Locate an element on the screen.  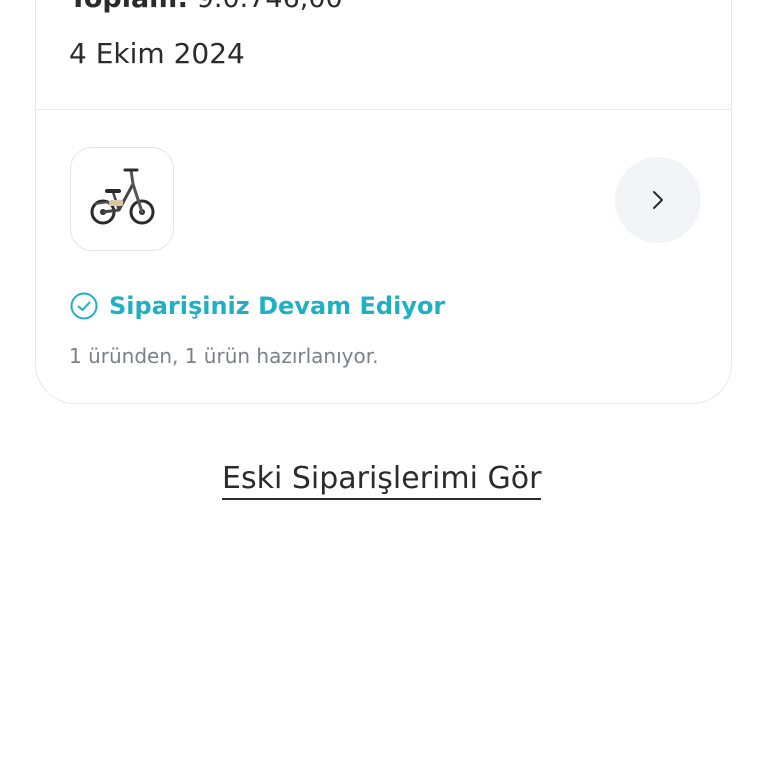
check-circle-icon is located at coordinates (84, 306).